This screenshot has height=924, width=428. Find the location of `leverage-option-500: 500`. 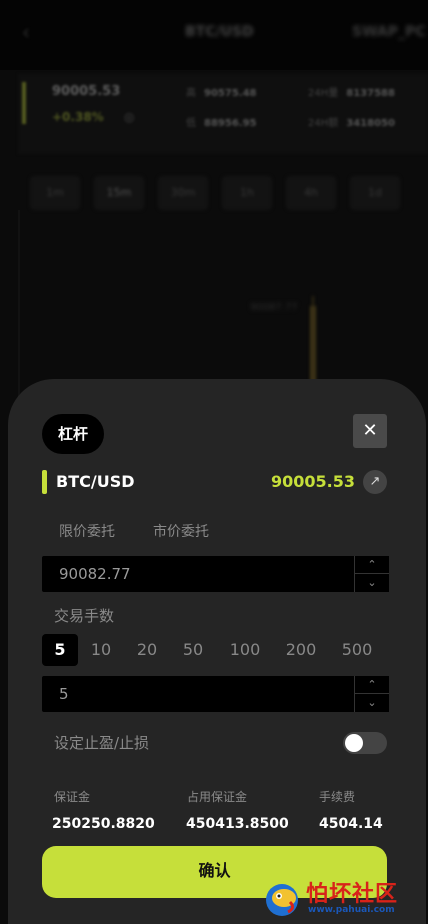

leverage-option-500: 500 is located at coordinates (357, 650).